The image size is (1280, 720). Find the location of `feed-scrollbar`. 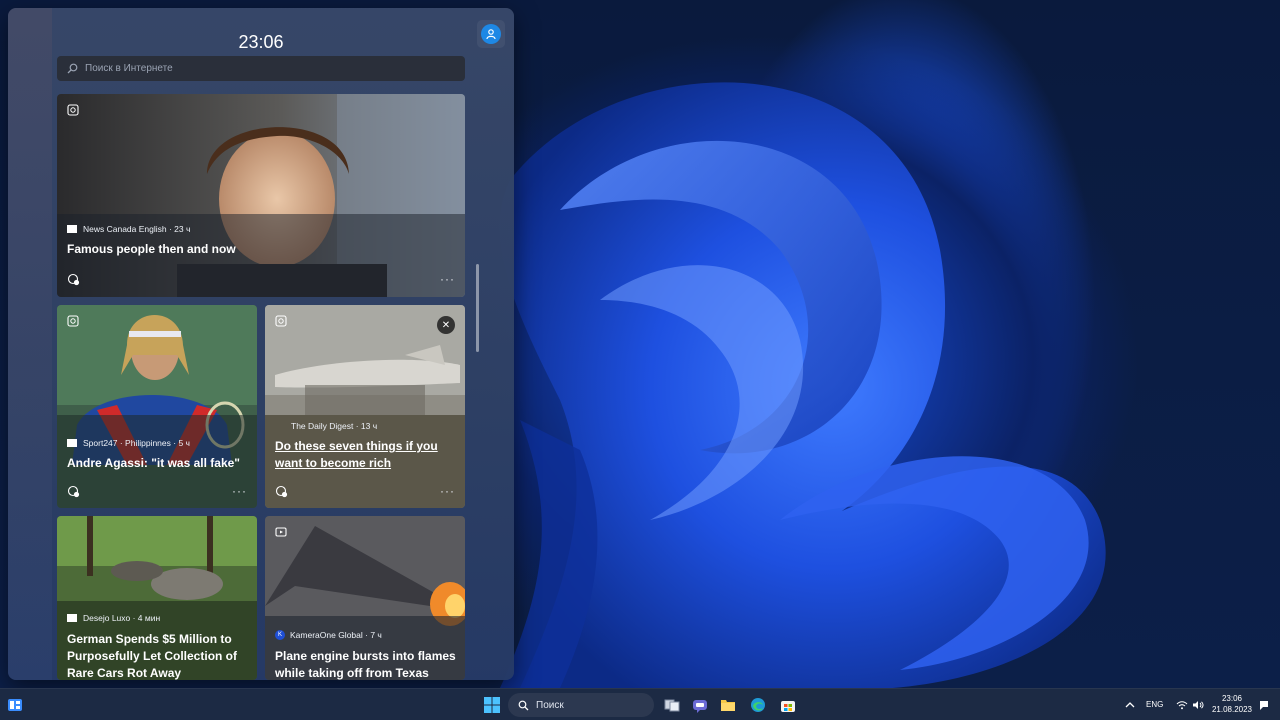

feed-scrollbar is located at coordinates (477, 308).